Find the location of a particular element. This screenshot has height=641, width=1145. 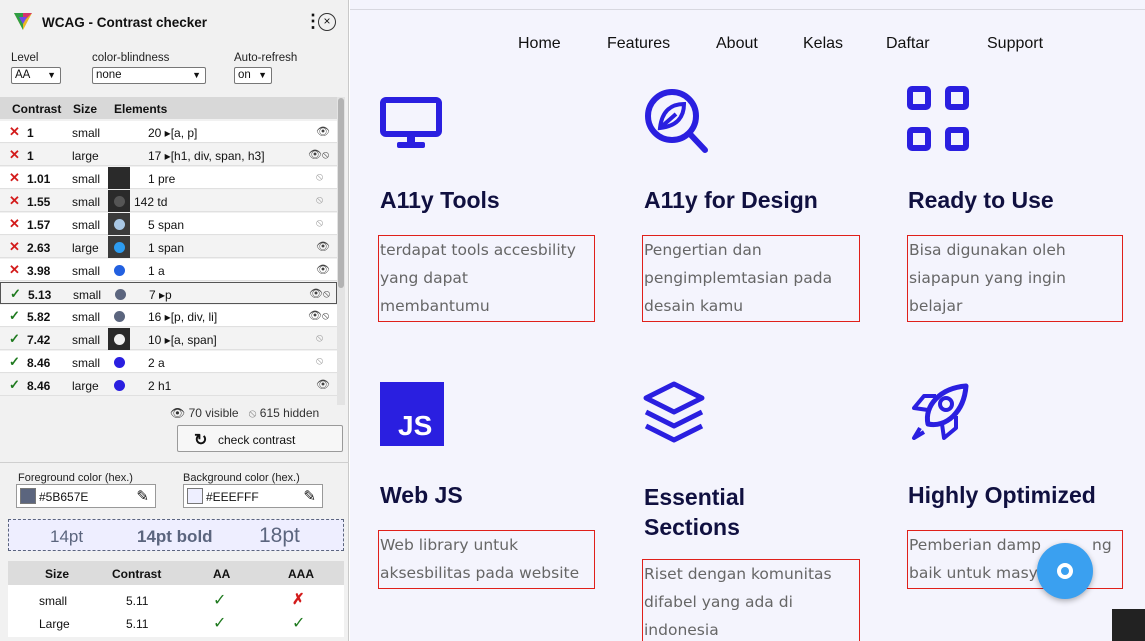

elements-value: 16 ▸[p, div, li] is located at coordinates (182, 317).